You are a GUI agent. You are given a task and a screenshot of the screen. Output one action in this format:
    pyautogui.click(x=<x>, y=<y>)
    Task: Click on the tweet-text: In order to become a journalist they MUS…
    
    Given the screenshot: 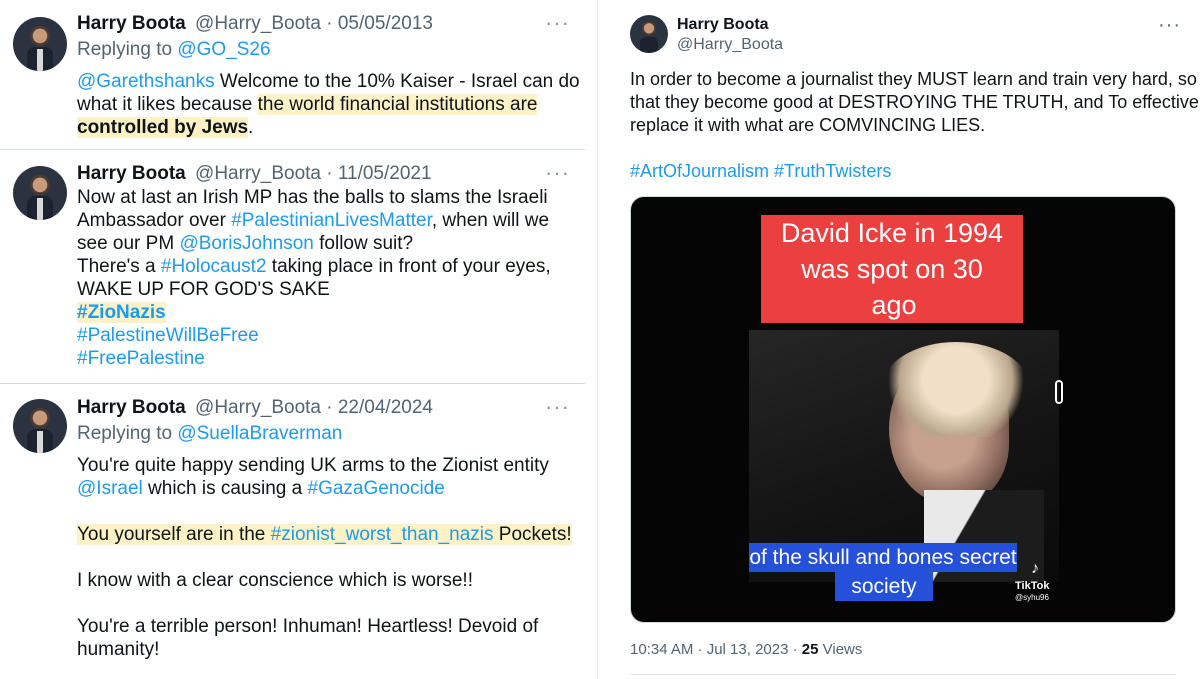 What is the action you would take?
    pyautogui.click(x=913, y=79)
    